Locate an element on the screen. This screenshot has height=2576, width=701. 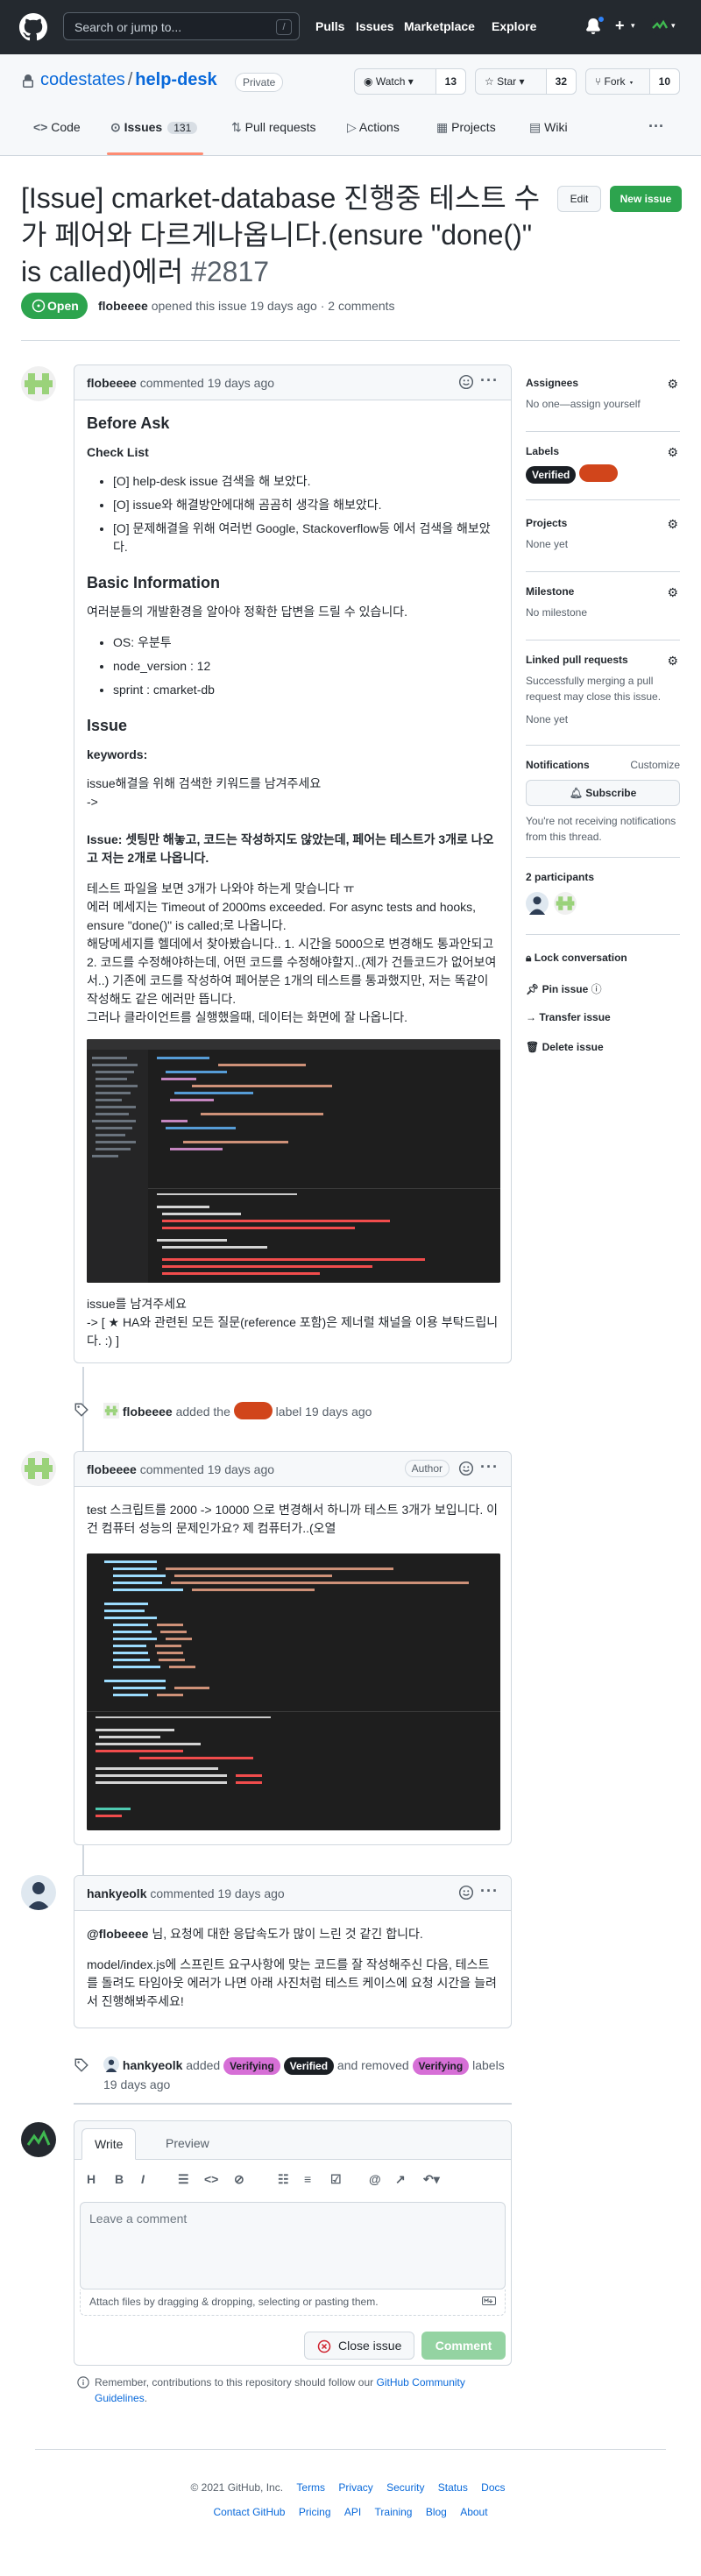
edit-title-button: Edit is located at coordinates (579, 199).